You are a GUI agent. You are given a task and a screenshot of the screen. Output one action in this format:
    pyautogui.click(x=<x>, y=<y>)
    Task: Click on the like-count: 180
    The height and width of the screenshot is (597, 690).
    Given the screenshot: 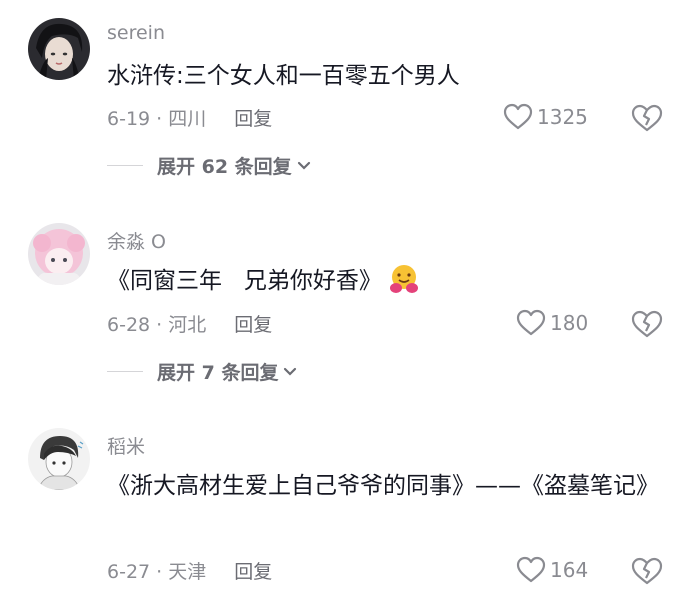 What is the action you would take?
    pyautogui.click(x=569, y=323)
    